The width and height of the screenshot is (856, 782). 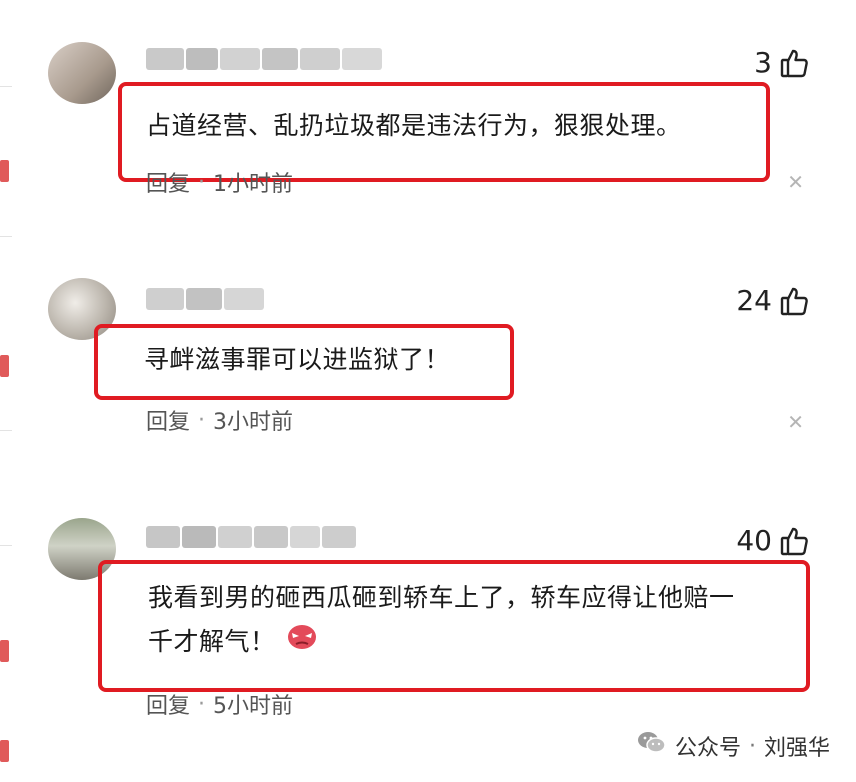 What do you see at coordinates (212, 641) in the screenshot?
I see `comment-text-line2-text: 千才解气！` at bounding box center [212, 641].